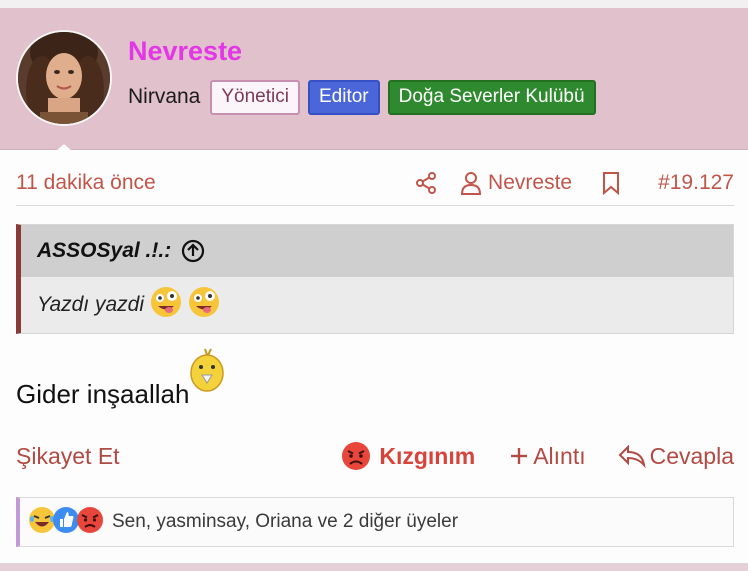 The image size is (748, 571). I want to click on reply-icon, so click(632, 456).